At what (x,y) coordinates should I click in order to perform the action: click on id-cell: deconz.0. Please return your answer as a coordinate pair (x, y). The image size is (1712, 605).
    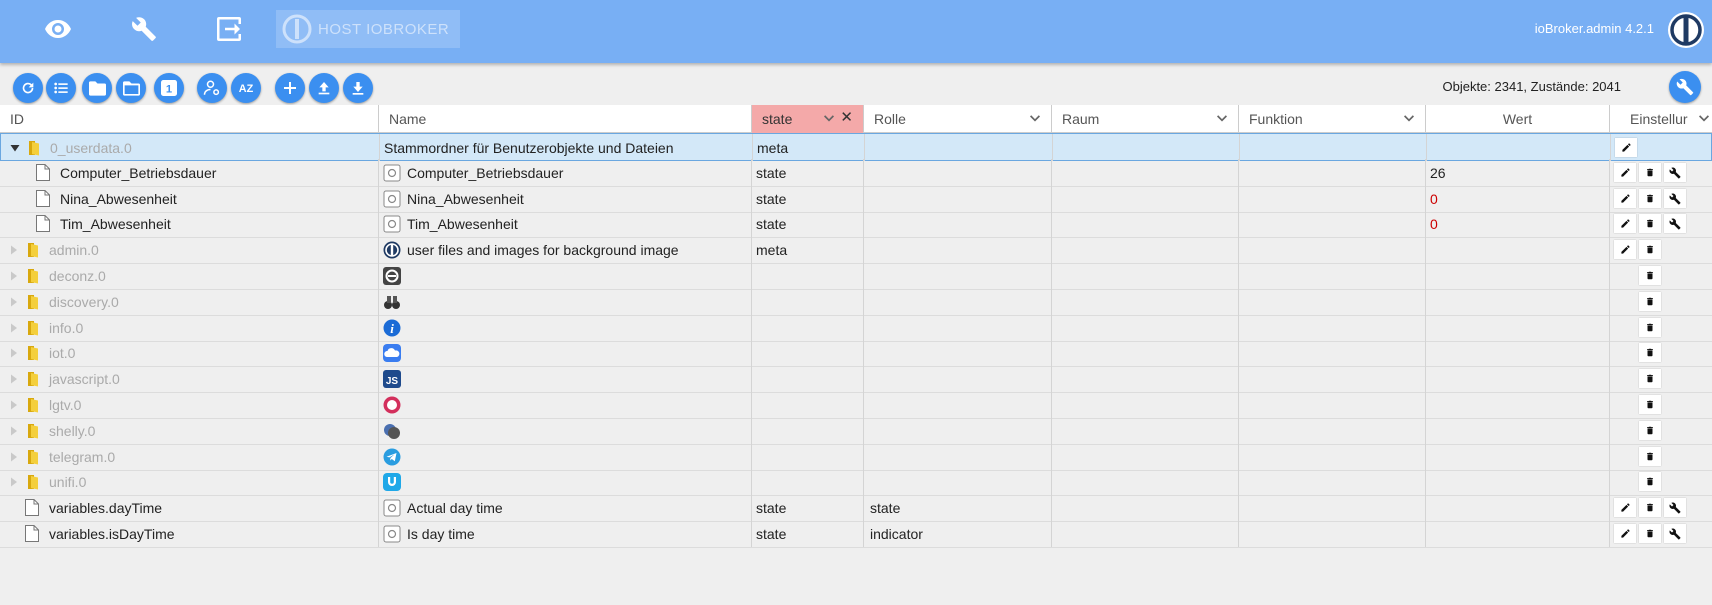
    Looking at the image, I should click on (189, 275).